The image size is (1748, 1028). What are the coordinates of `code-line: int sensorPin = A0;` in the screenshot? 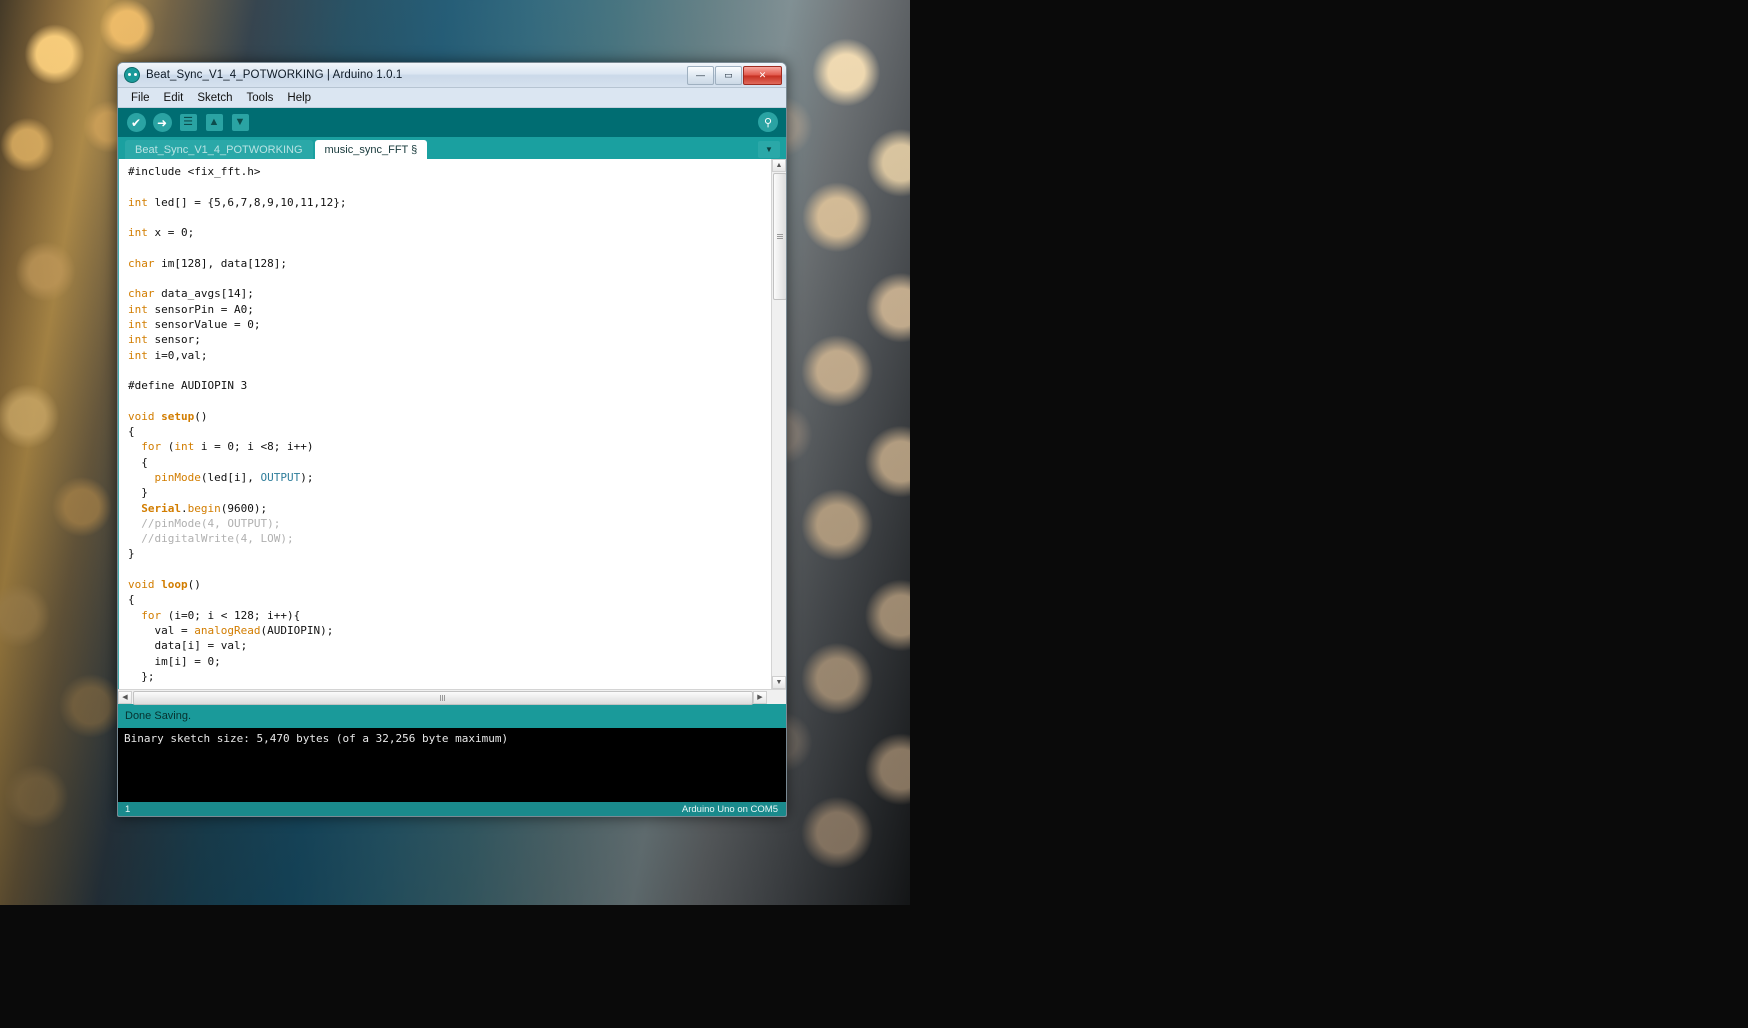 It's located at (449, 309).